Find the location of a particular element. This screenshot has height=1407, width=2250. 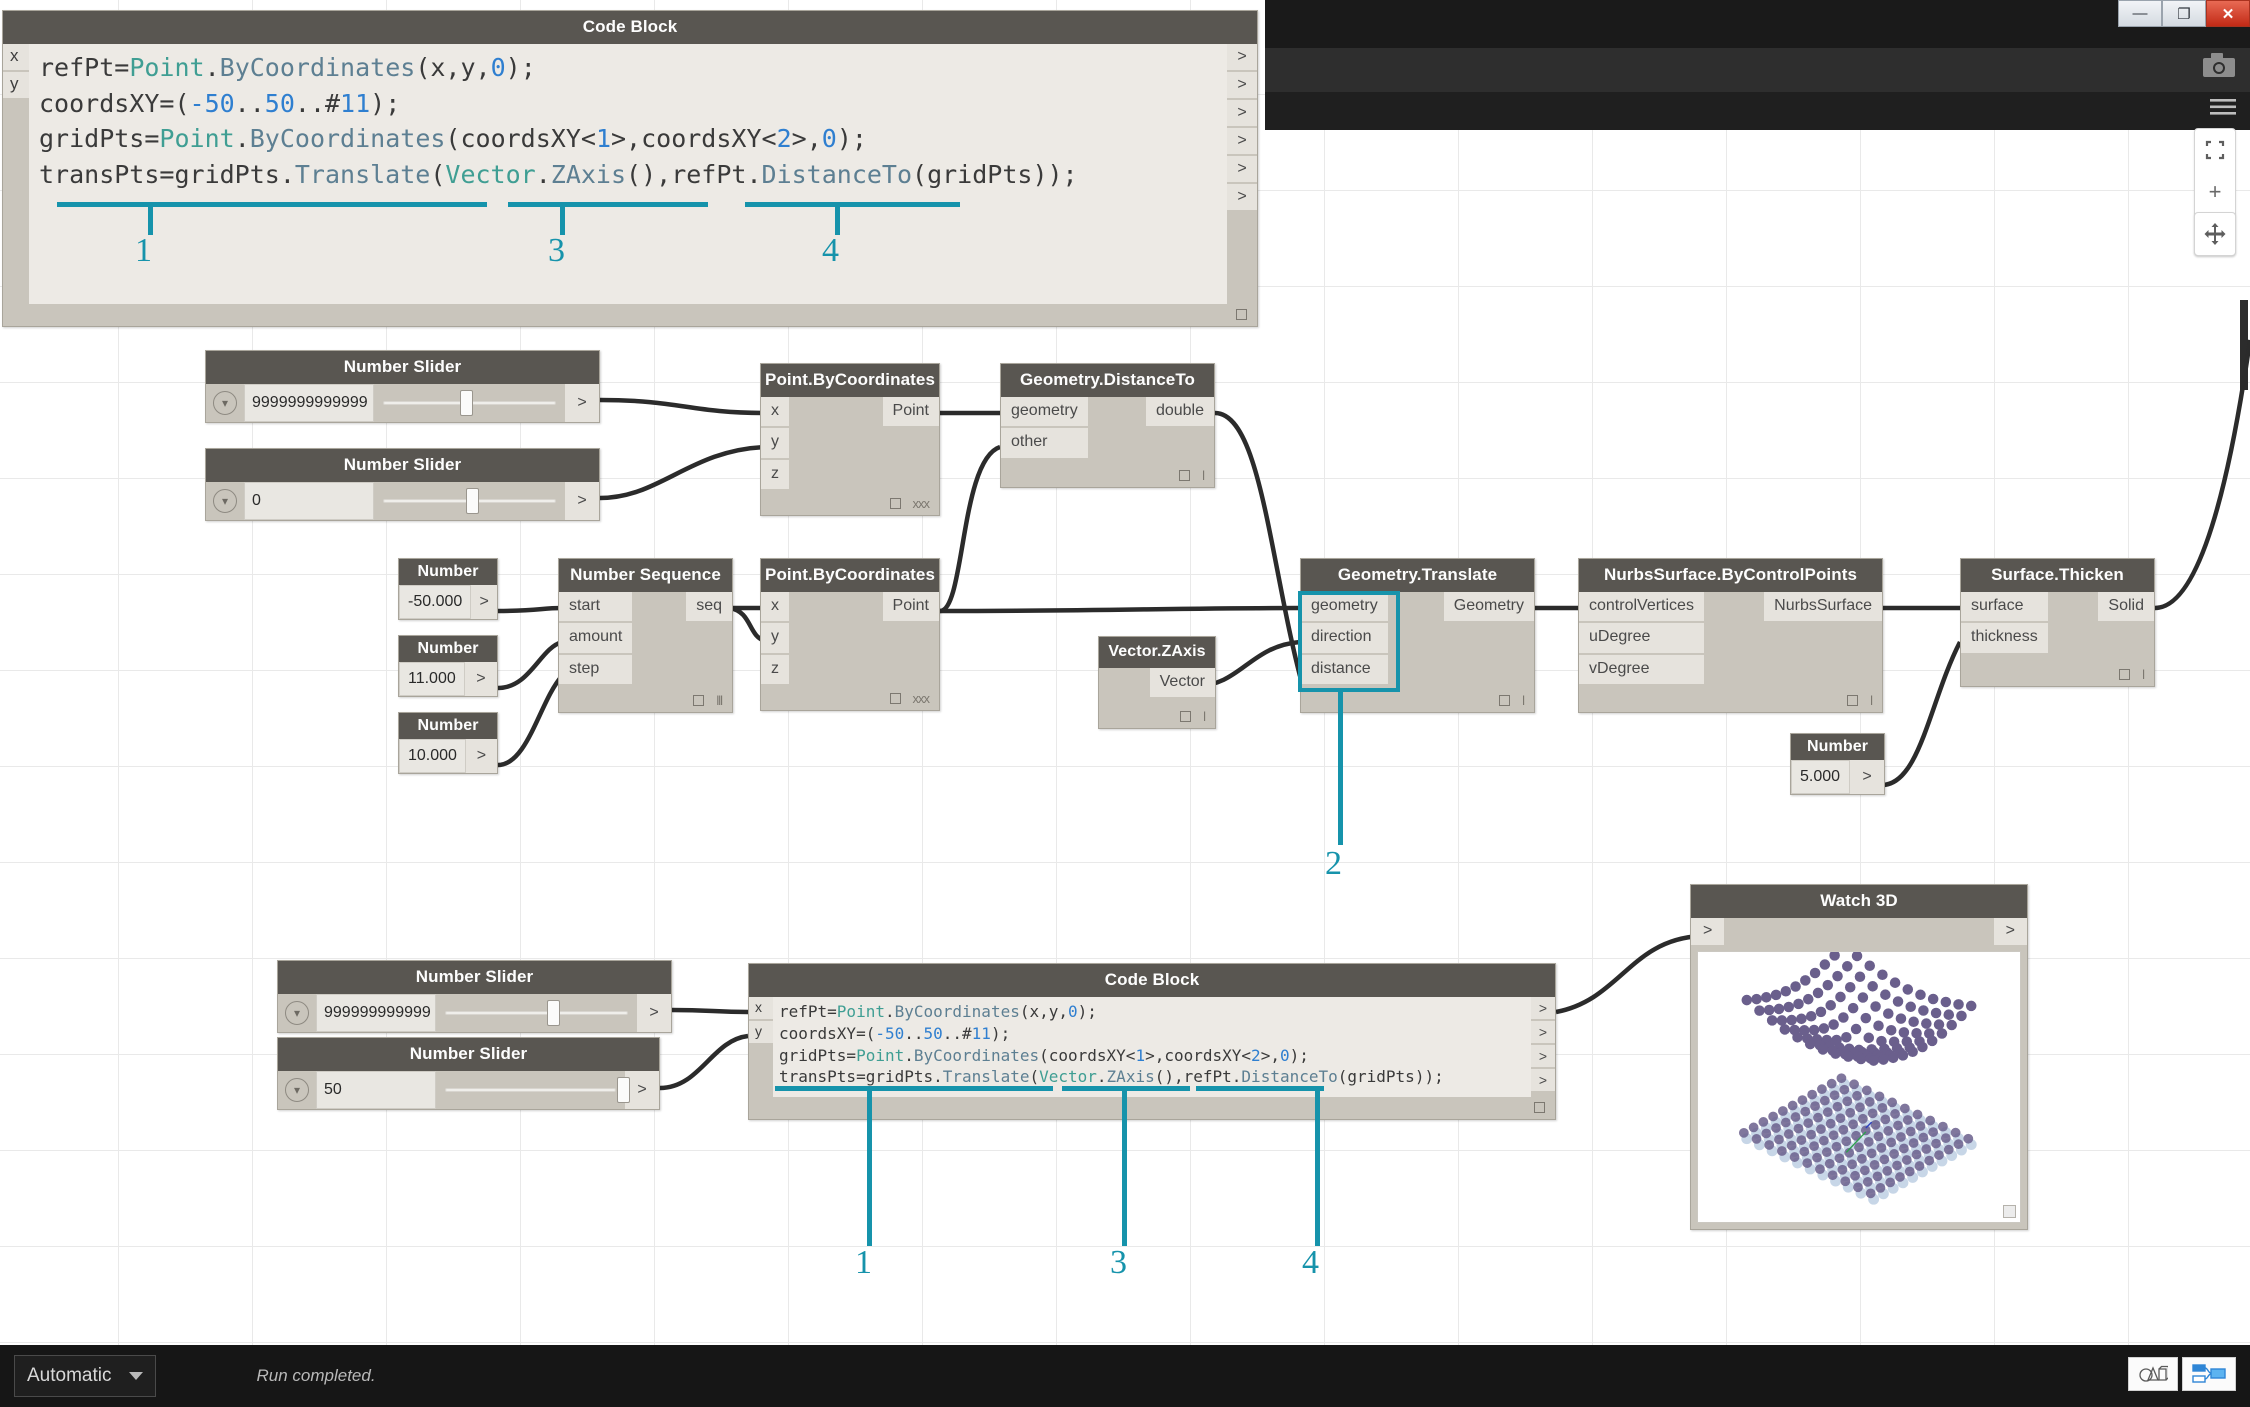

node-vector-zaxis: Vector.ZAxis Vector l is located at coordinates (1157, 682).